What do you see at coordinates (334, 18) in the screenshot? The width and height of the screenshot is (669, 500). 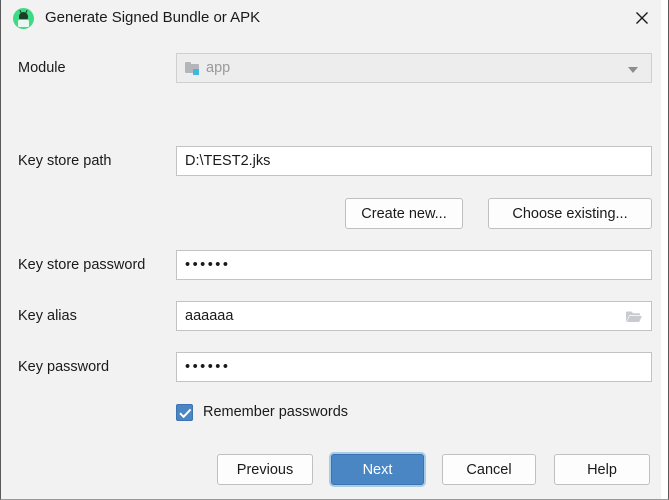 I see `dialog-titlebar: Generate Signed Bundle or APK` at bounding box center [334, 18].